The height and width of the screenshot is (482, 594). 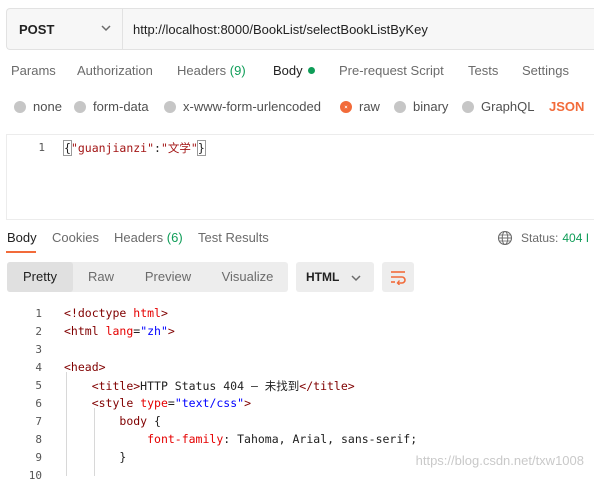 I want to click on globe-icon, so click(x=505, y=238).